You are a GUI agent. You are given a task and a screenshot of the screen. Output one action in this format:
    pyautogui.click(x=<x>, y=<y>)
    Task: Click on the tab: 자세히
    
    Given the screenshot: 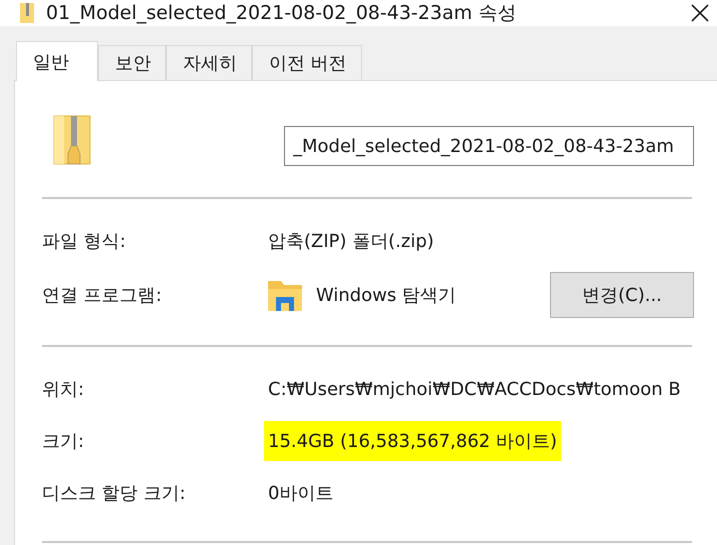 What is the action you would take?
    pyautogui.click(x=209, y=62)
    